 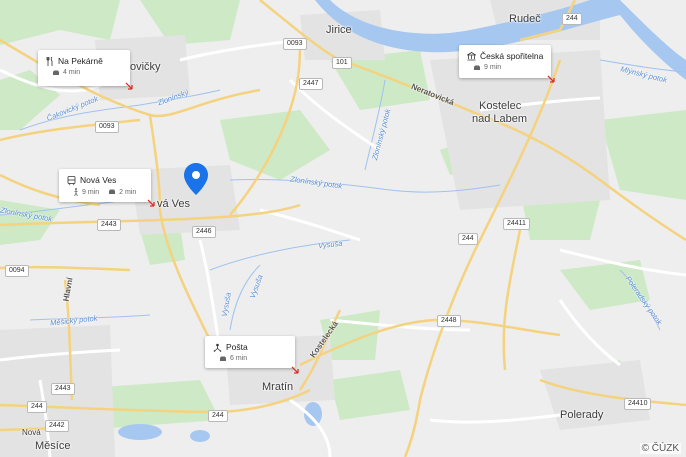 What do you see at coordinates (512, 56) in the screenshot?
I see `poi-title: Česká spořitelna` at bounding box center [512, 56].